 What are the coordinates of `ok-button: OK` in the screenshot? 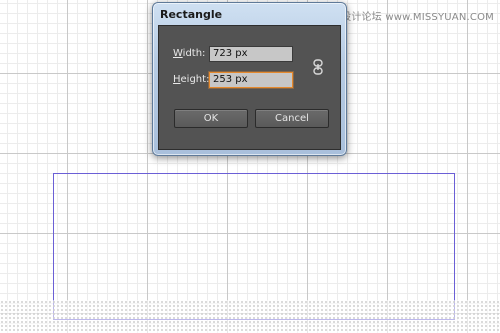 It's located at (211, 118).